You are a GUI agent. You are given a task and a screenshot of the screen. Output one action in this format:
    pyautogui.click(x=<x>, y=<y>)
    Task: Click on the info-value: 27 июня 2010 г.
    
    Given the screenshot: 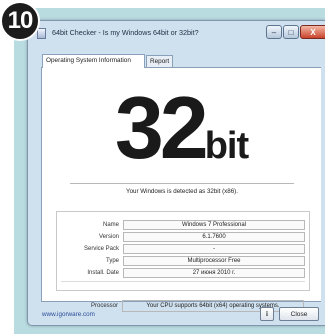 What is the action you would take?
    pyautogui.click(x=214, y=273)
    